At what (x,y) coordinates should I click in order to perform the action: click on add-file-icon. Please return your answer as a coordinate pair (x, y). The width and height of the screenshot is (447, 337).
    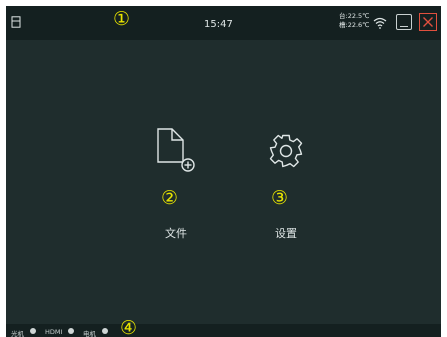
    Looking at the image, I should click on (176, 150).